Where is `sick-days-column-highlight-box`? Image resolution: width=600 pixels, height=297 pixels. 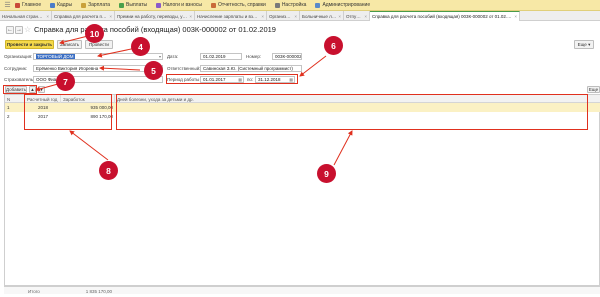 sick-days-column-highlight-box is located at coordinates (352, 112).